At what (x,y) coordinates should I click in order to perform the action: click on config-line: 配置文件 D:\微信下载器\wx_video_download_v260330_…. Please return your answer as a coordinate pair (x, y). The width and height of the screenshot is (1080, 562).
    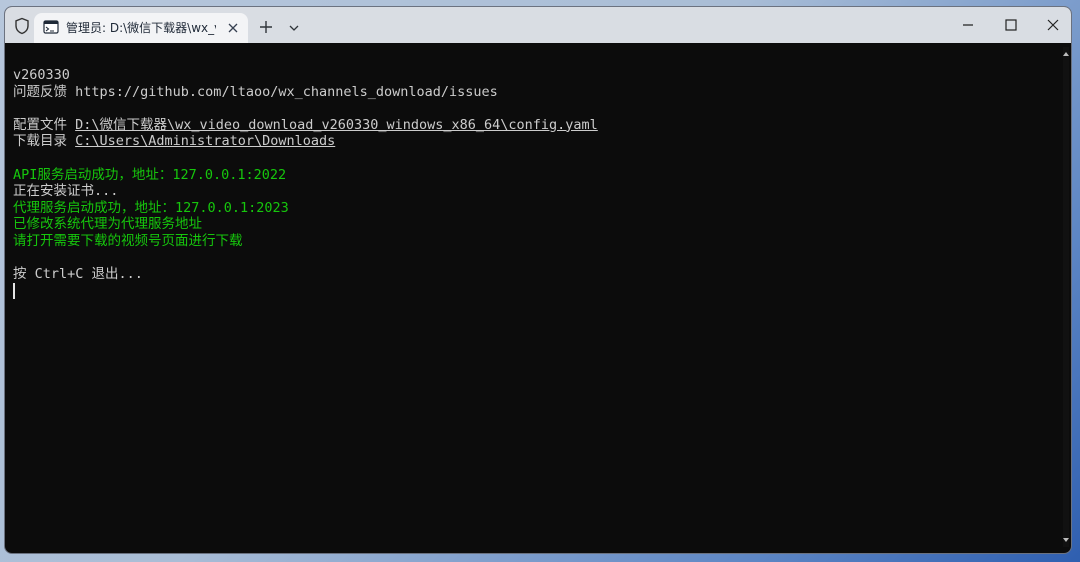
    Looking at the image, I should click on (533, 125).